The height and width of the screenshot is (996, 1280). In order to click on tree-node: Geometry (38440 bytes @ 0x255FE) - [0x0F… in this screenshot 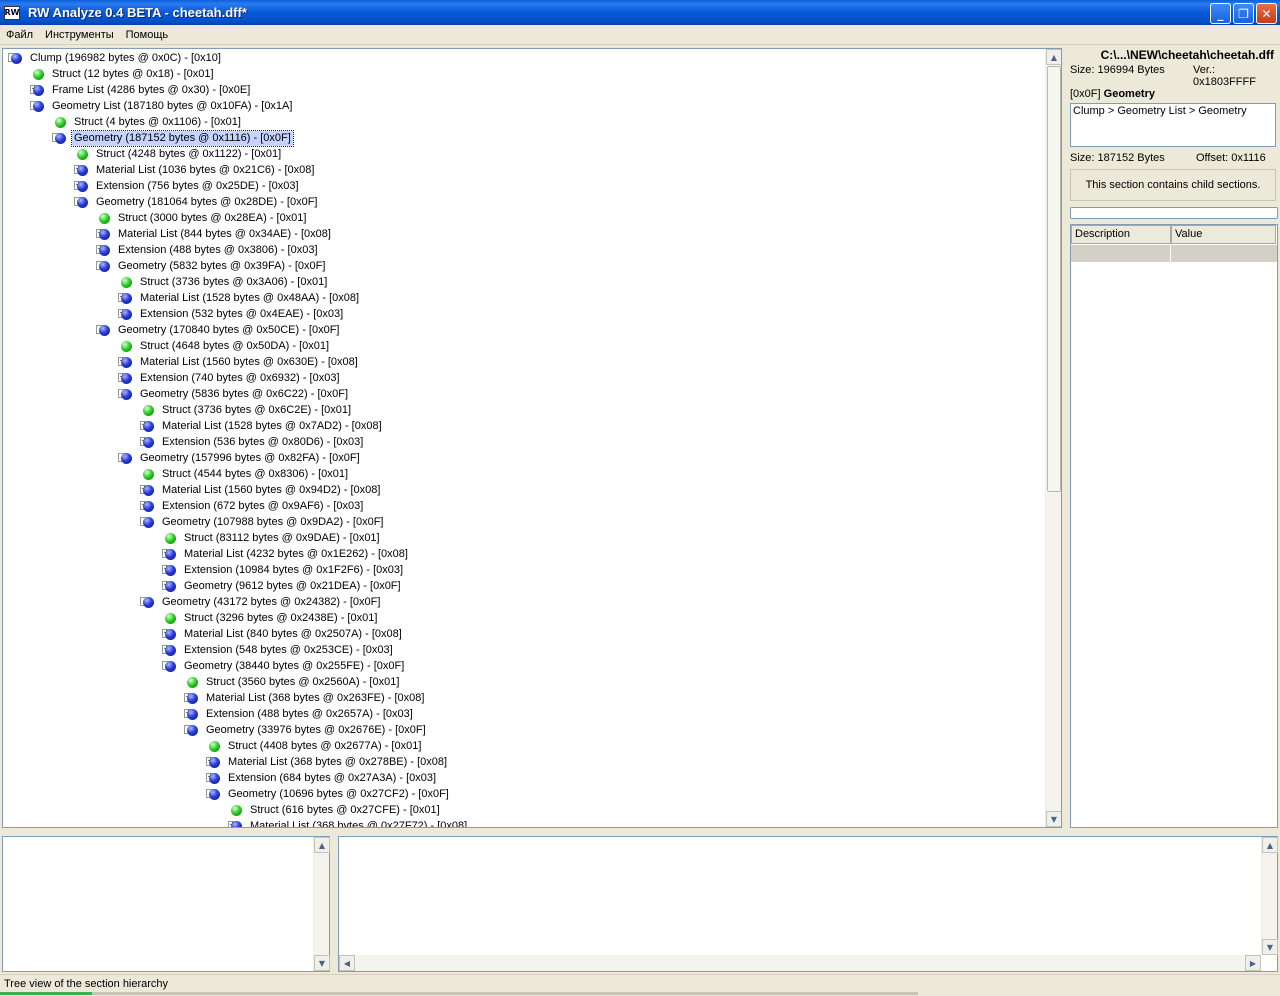, I will do `click(285, 666)`.